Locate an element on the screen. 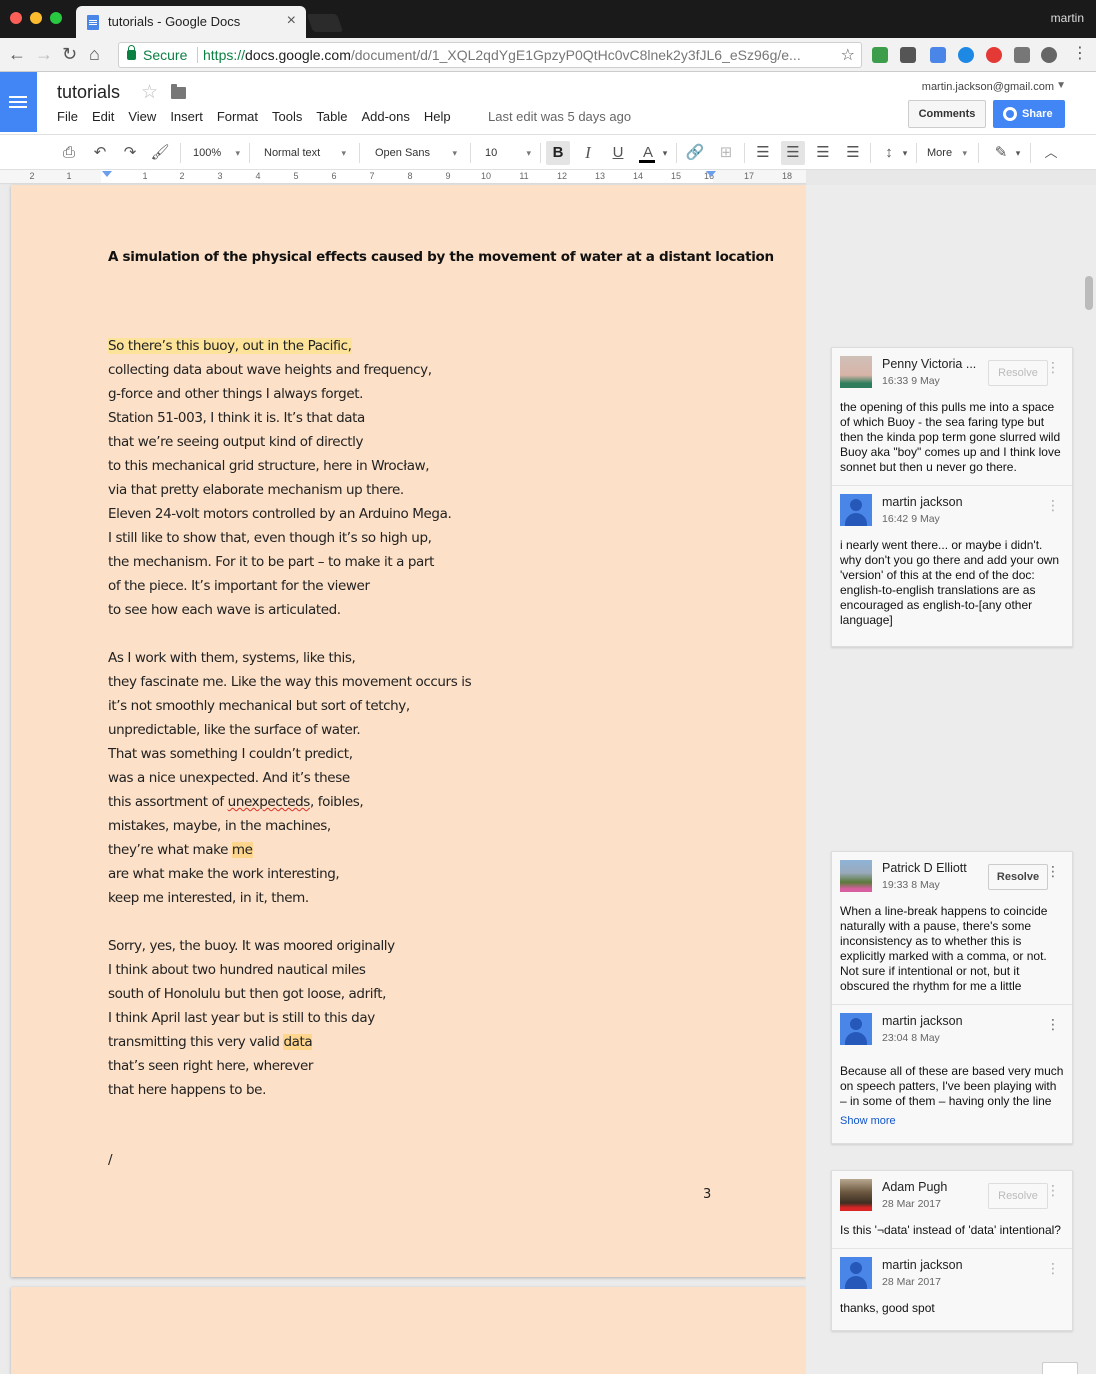 The width and height of the screenshot is (1096, 1374). text-color-swatch is located at coordinates (647, 161).